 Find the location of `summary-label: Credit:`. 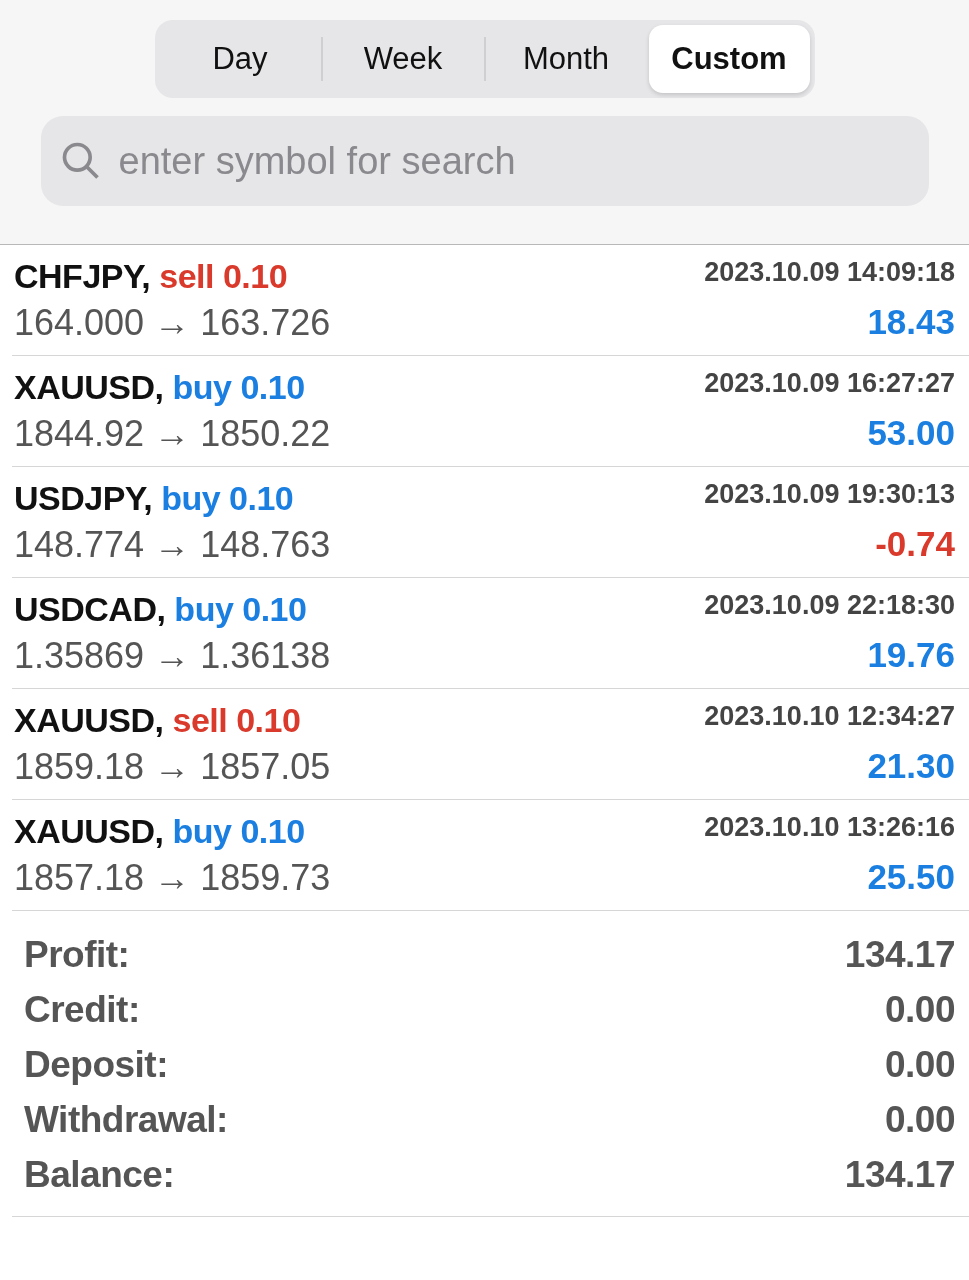

summary-label: Credit: is located at coordinates (82, 1009).